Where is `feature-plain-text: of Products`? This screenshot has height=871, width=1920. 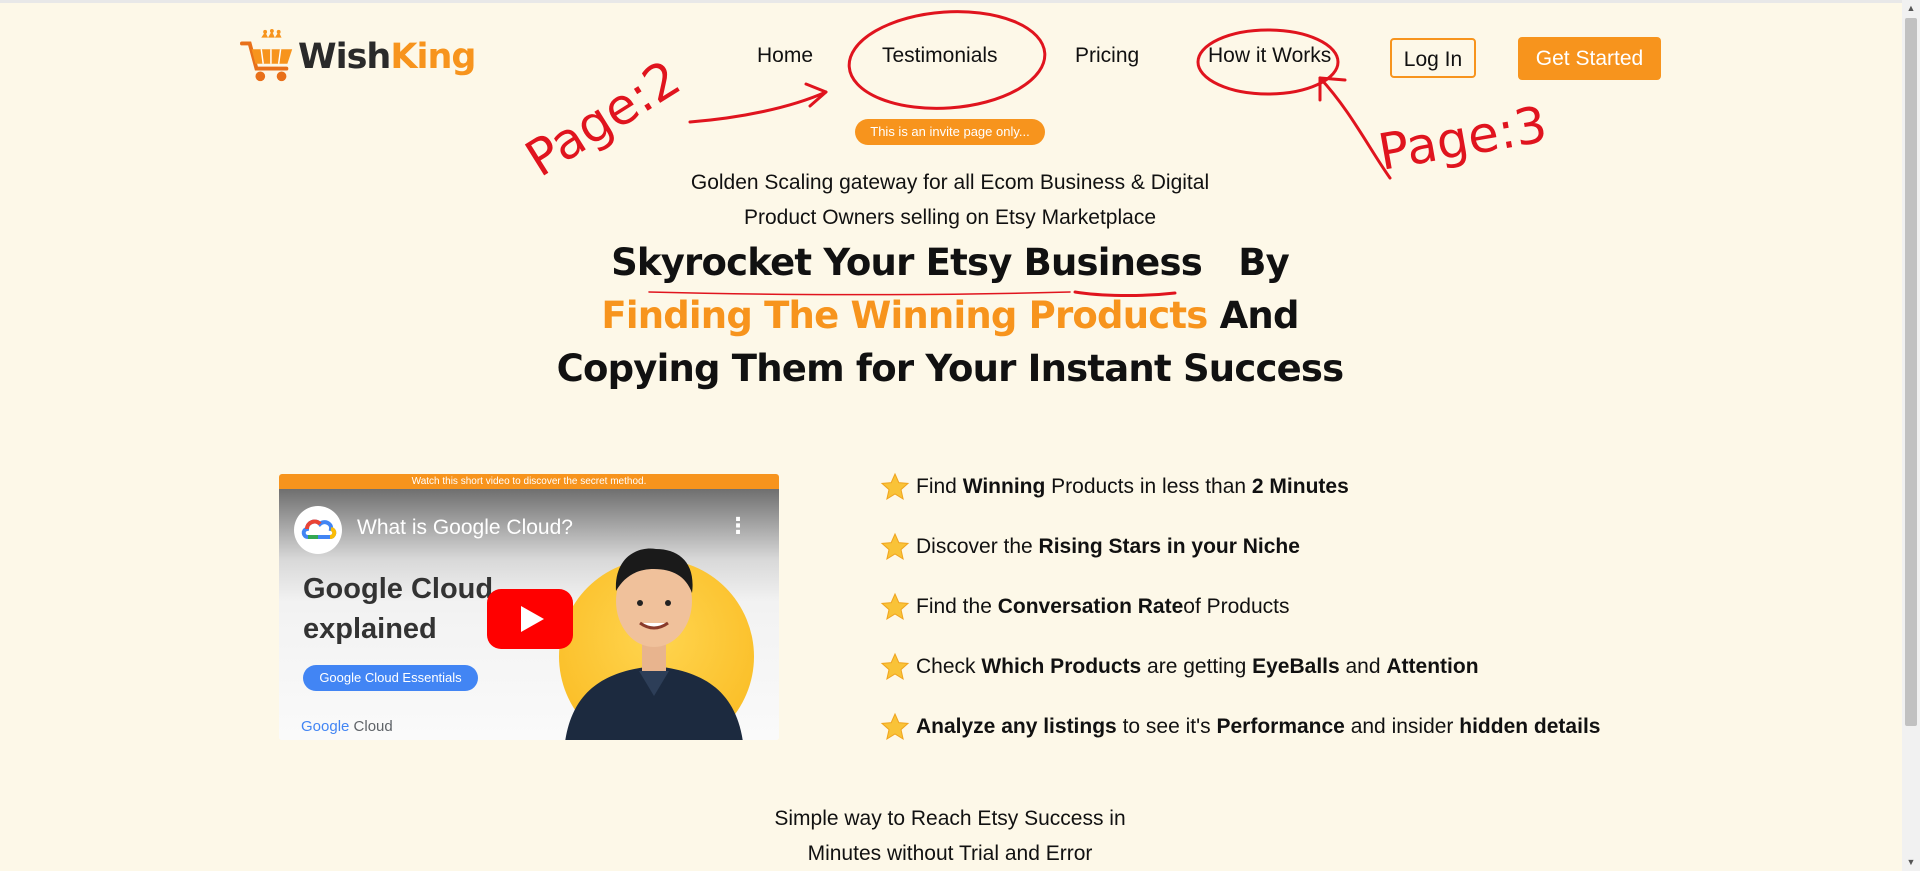
feature-plain-text: of Products is located at coordinates (1236, 606).